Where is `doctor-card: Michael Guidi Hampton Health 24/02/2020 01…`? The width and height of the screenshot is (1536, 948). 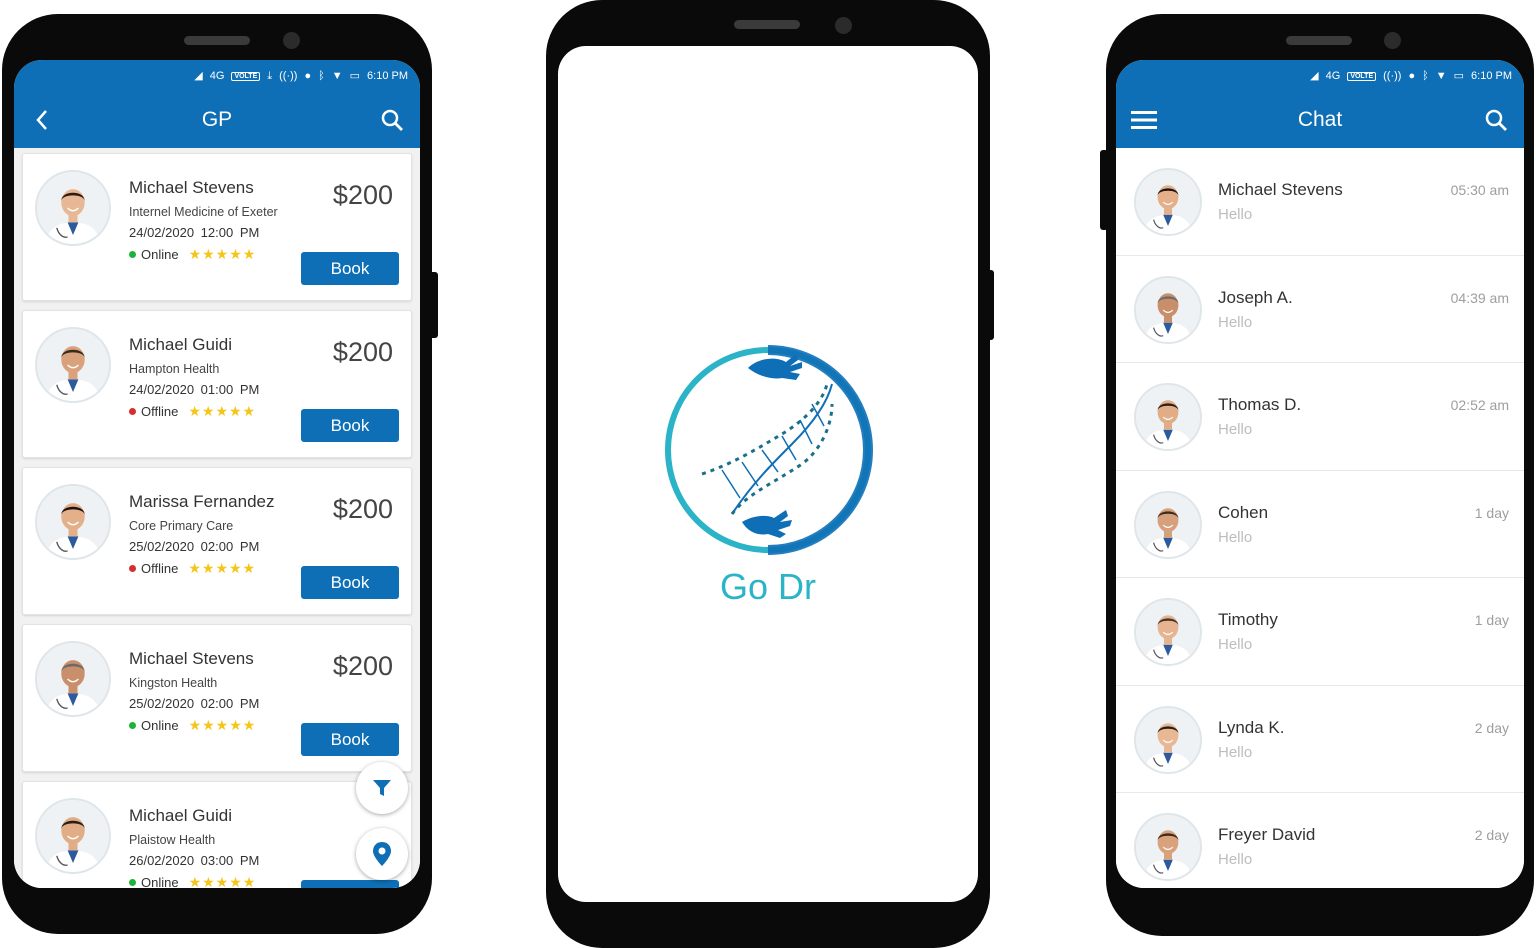 doctor-card: Michael Guidi Hampton Health 24/02/2020 01… is located at coordinates (217, 384).